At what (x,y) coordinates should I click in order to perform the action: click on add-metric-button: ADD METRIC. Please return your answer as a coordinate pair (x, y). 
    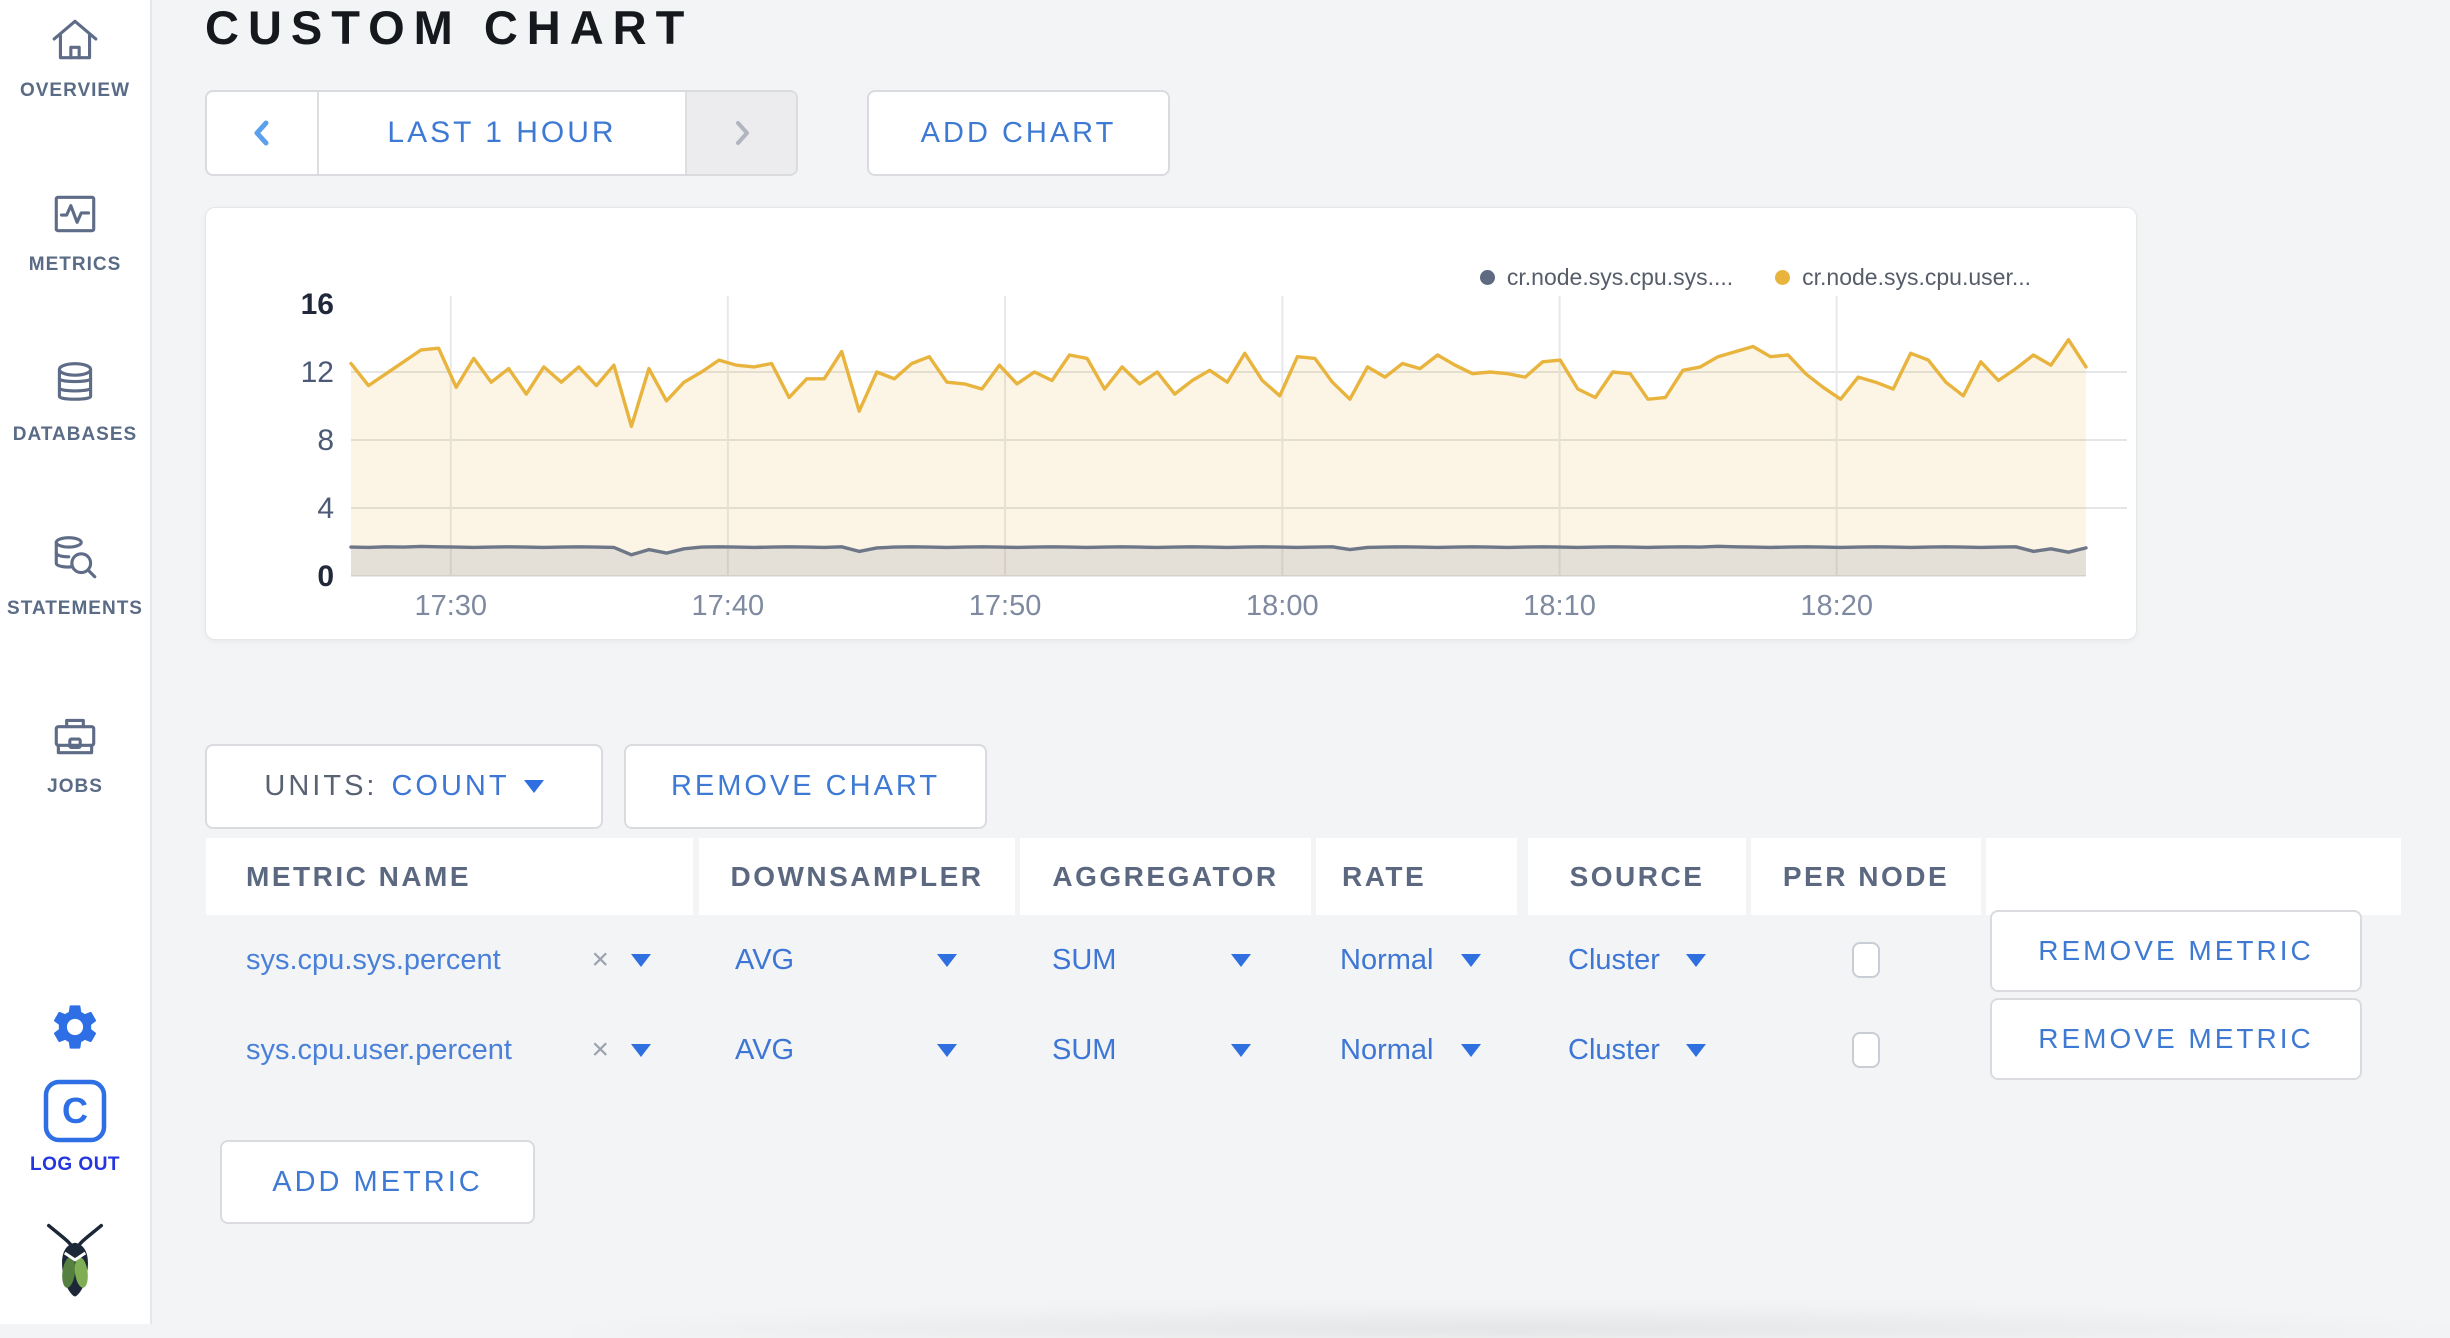
    Looking at the image, I should click on (377, 1182).